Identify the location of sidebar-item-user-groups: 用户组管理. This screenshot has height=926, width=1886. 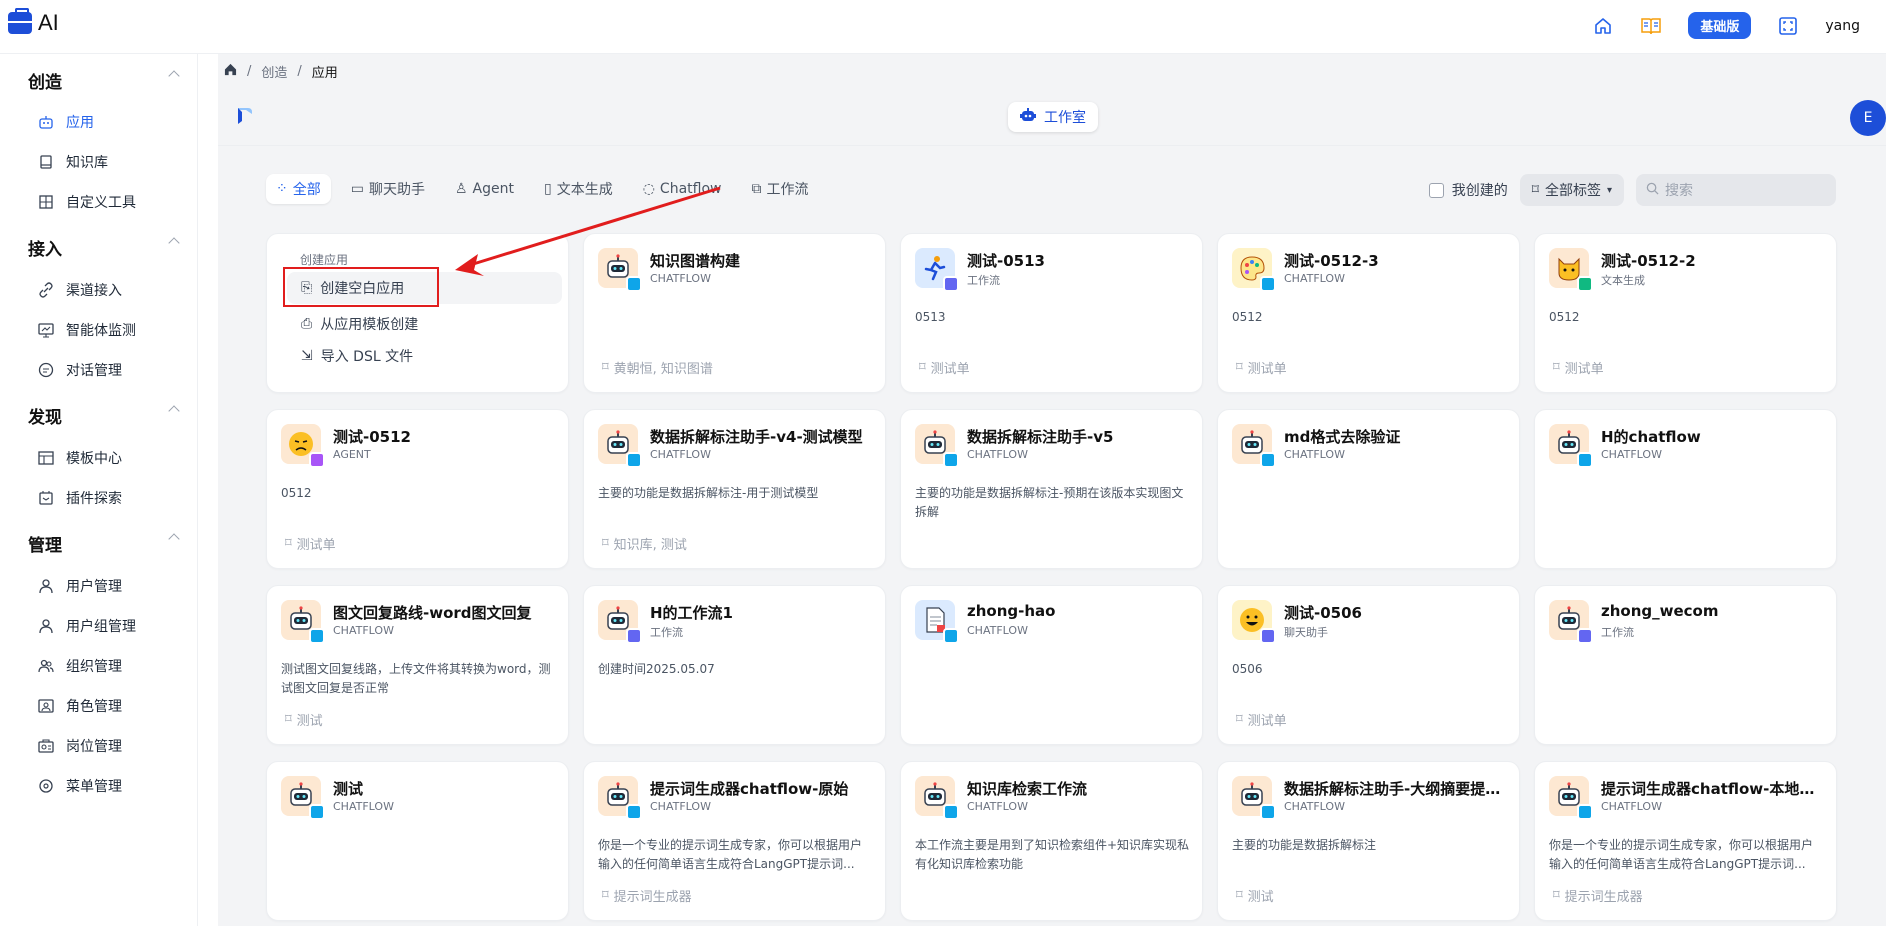
(87, 626).